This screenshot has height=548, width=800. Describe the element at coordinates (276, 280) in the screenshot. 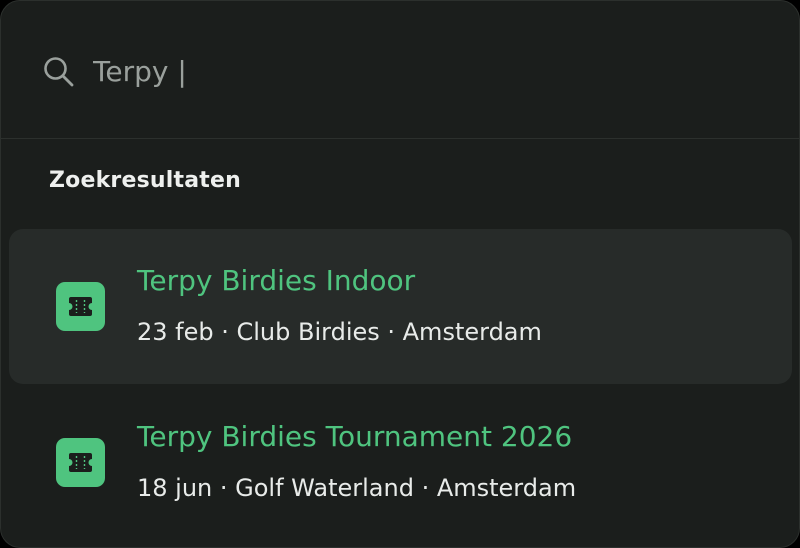

I see `result-title: Terpy Birdies Indoor` at that location.